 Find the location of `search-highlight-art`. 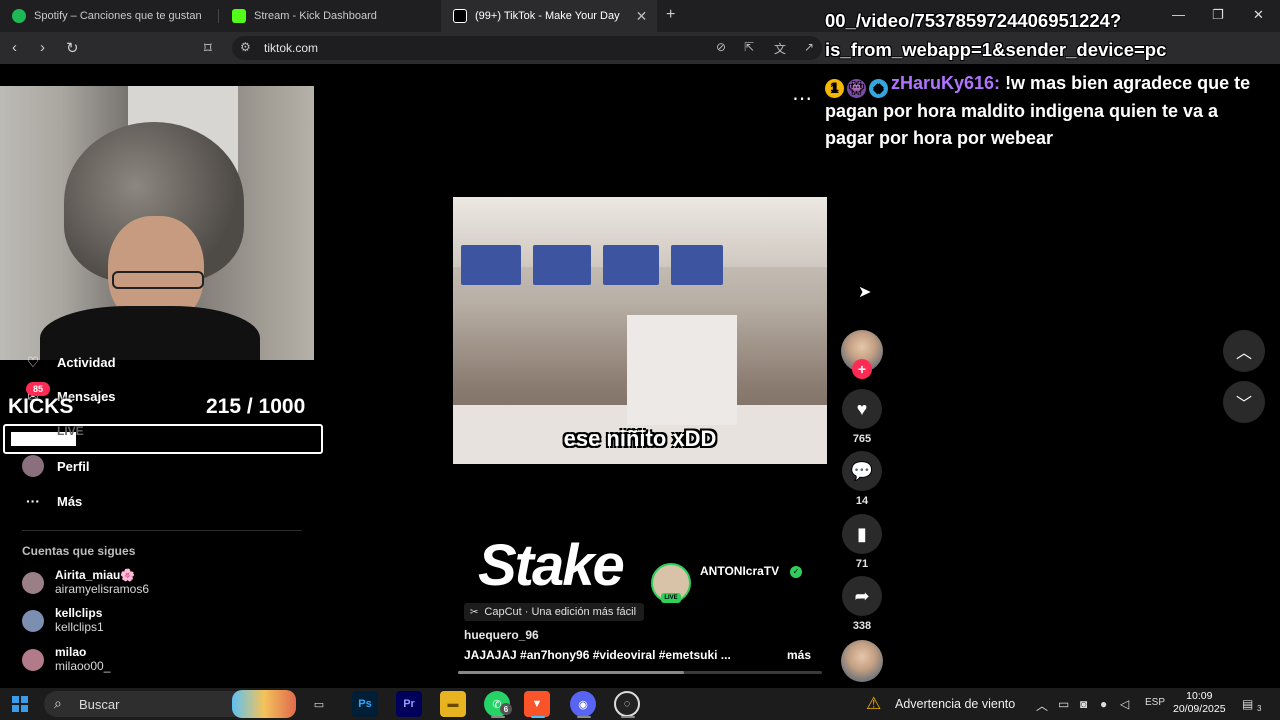

search-highlight-art is located at coordinates (264, 704).